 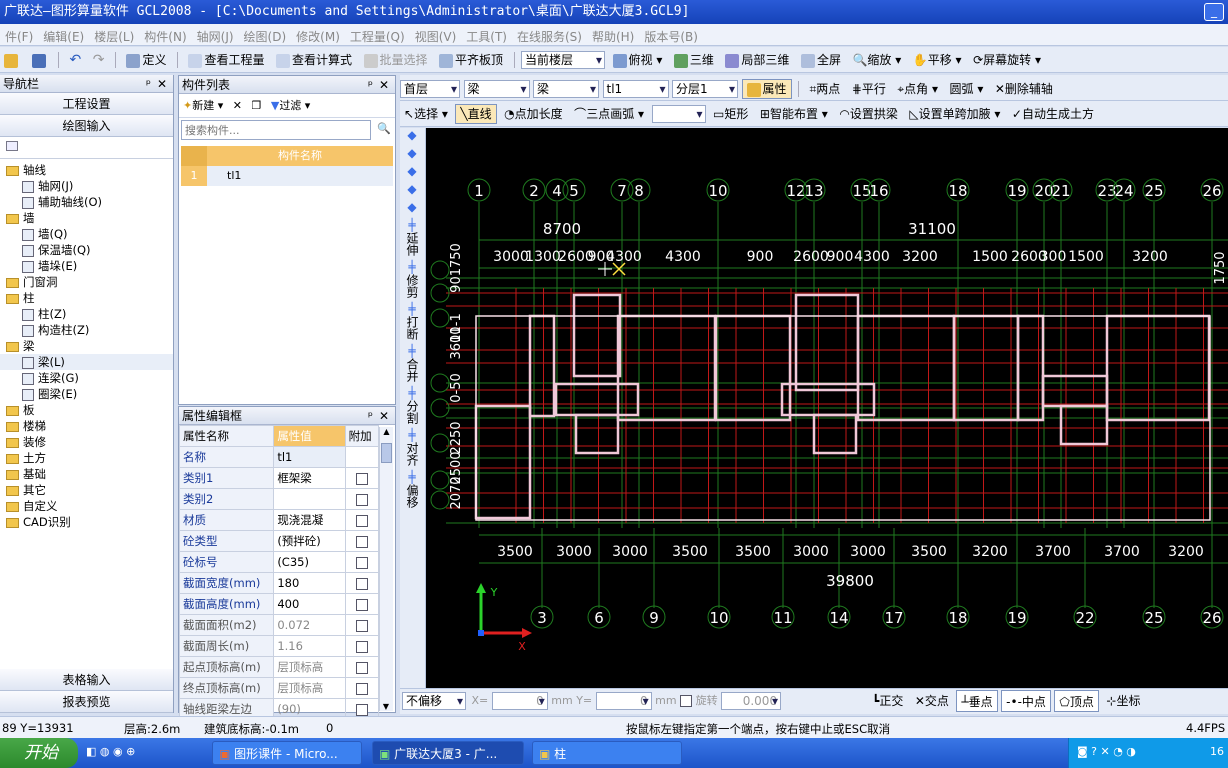 What do you see at coordinates (86, 186) in the screenshot?
I see `tree-item: 轴网(J)` at bounding box center [86, 186].